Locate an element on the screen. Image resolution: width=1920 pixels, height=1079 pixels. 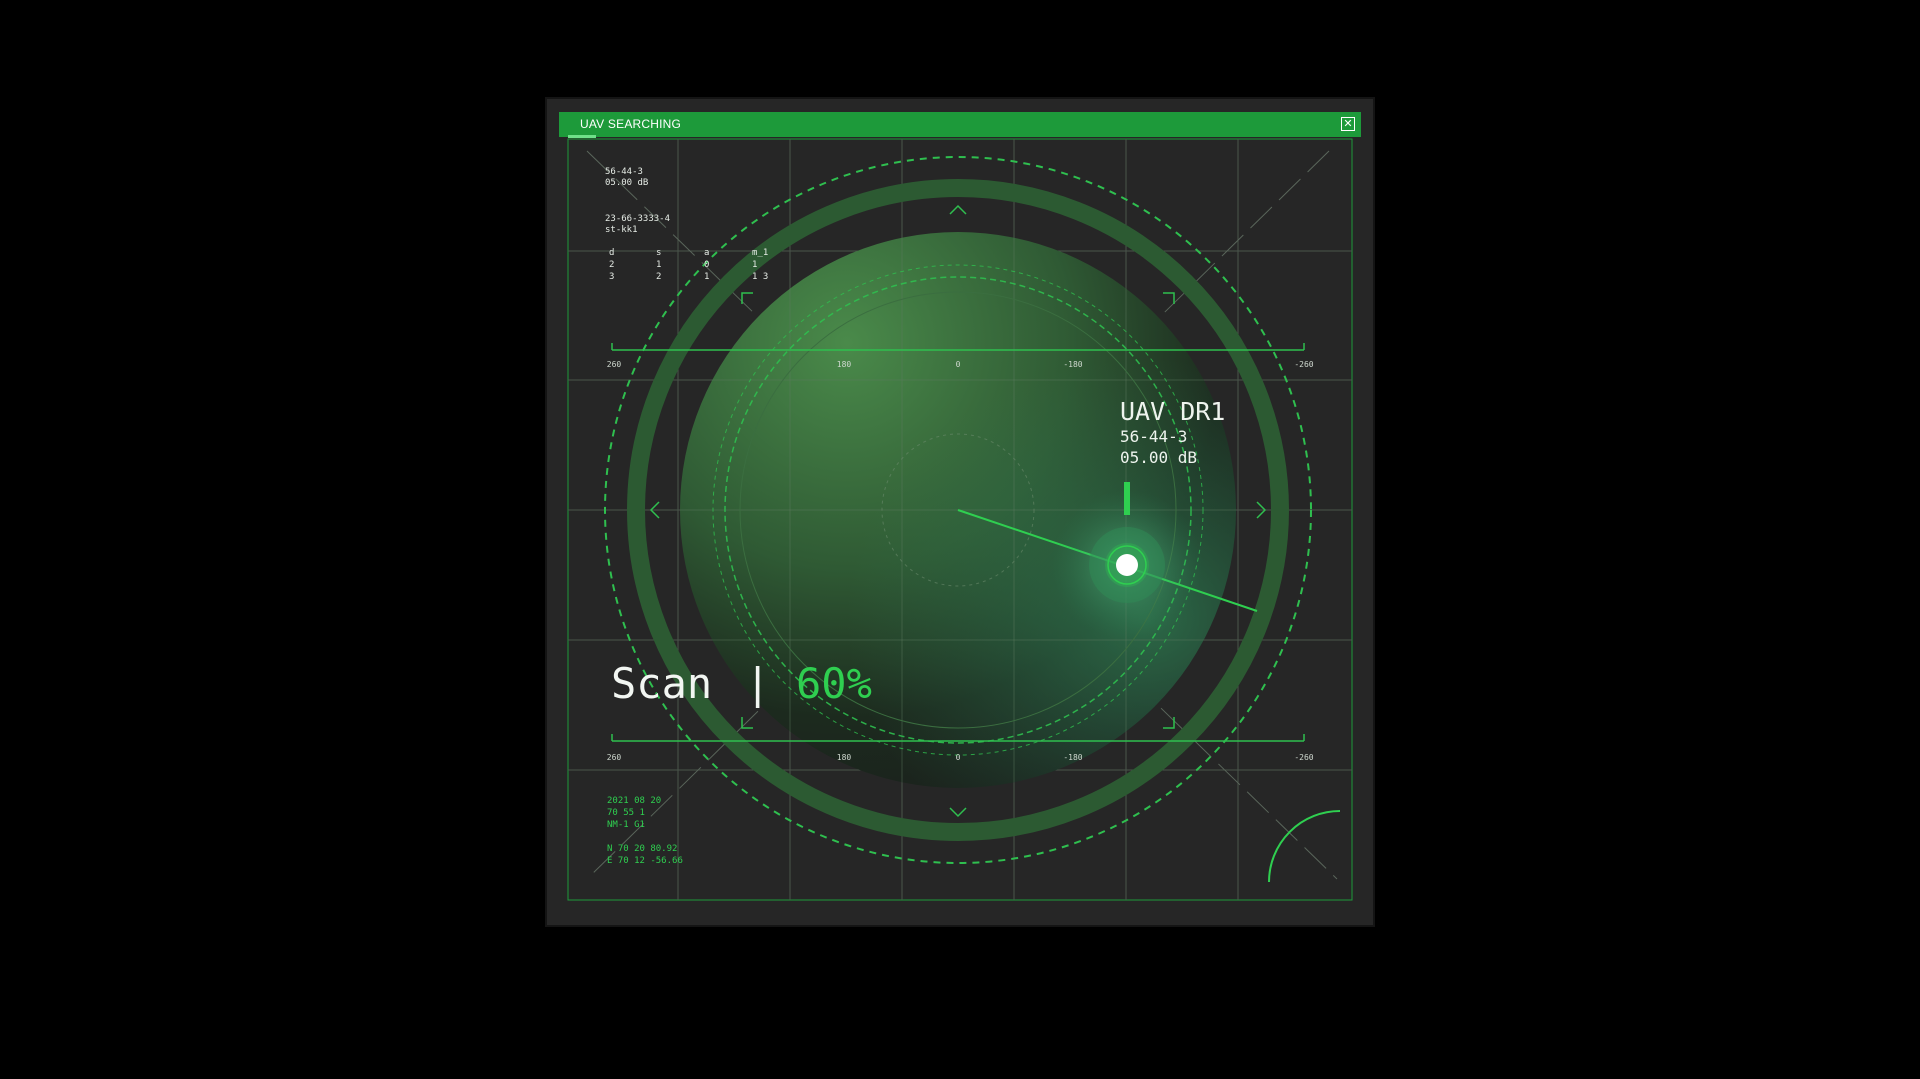
bottom-scale-label: -180 is located at coordinates (1072, 757).